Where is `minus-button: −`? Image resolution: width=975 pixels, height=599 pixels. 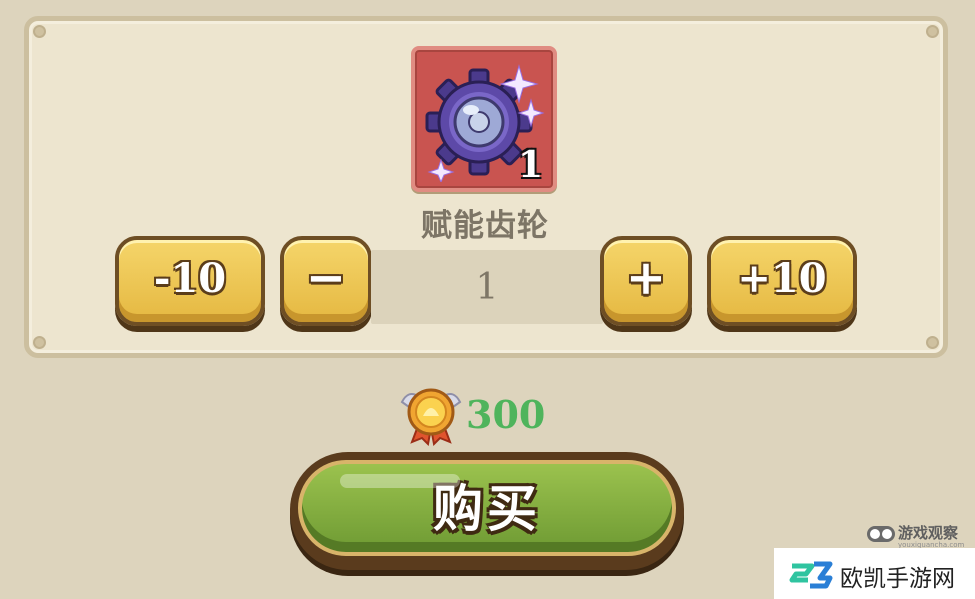
minus-button: − is located at coordinates (326, 281).